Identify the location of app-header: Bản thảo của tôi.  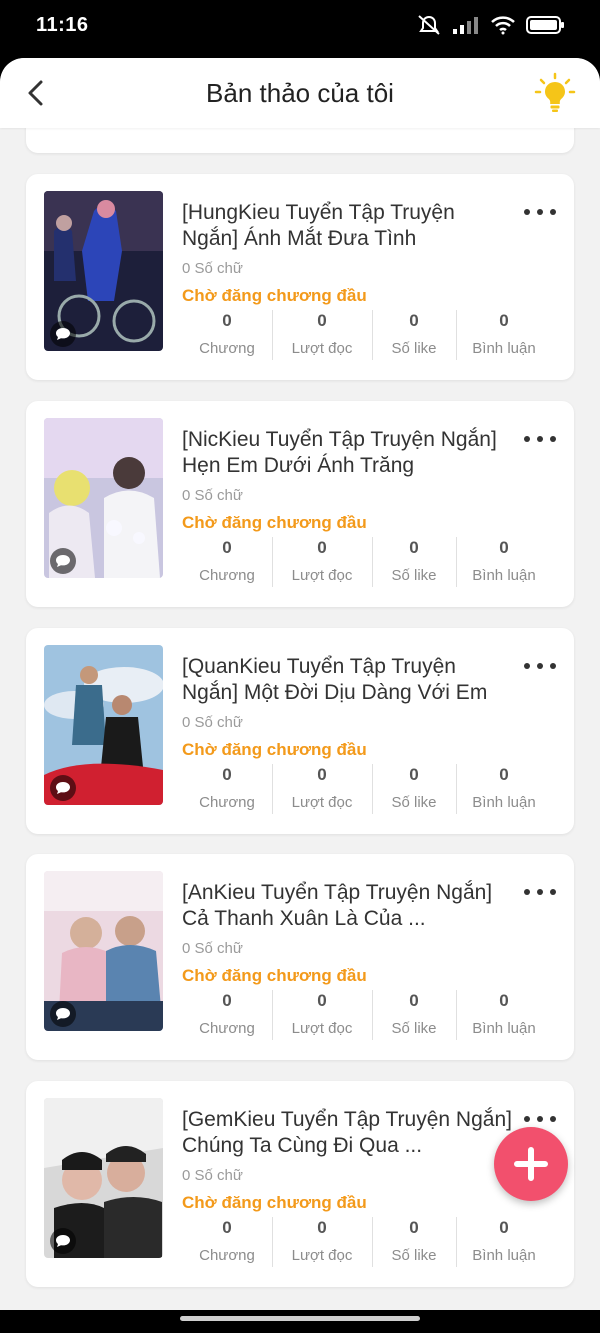
(300, 93).